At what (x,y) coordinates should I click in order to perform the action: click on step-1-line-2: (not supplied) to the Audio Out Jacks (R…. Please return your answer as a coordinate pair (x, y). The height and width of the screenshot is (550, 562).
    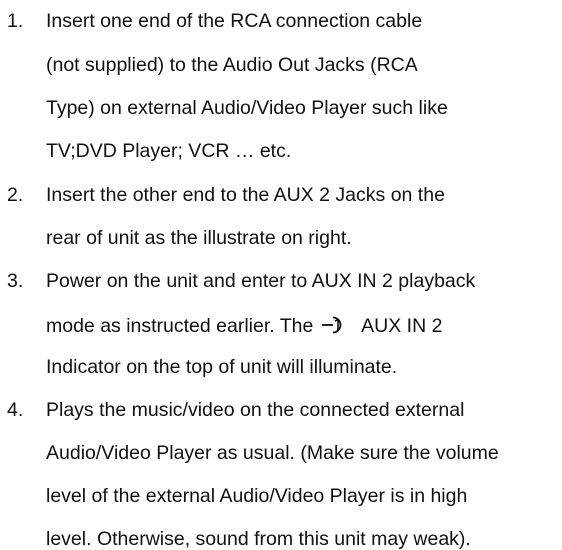
    Looking at the image, I should click on (232, 65).